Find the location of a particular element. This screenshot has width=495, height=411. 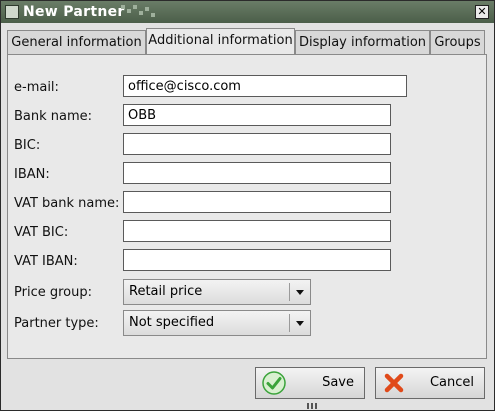

tab-label: Groups is located at coordinates (457, 42).